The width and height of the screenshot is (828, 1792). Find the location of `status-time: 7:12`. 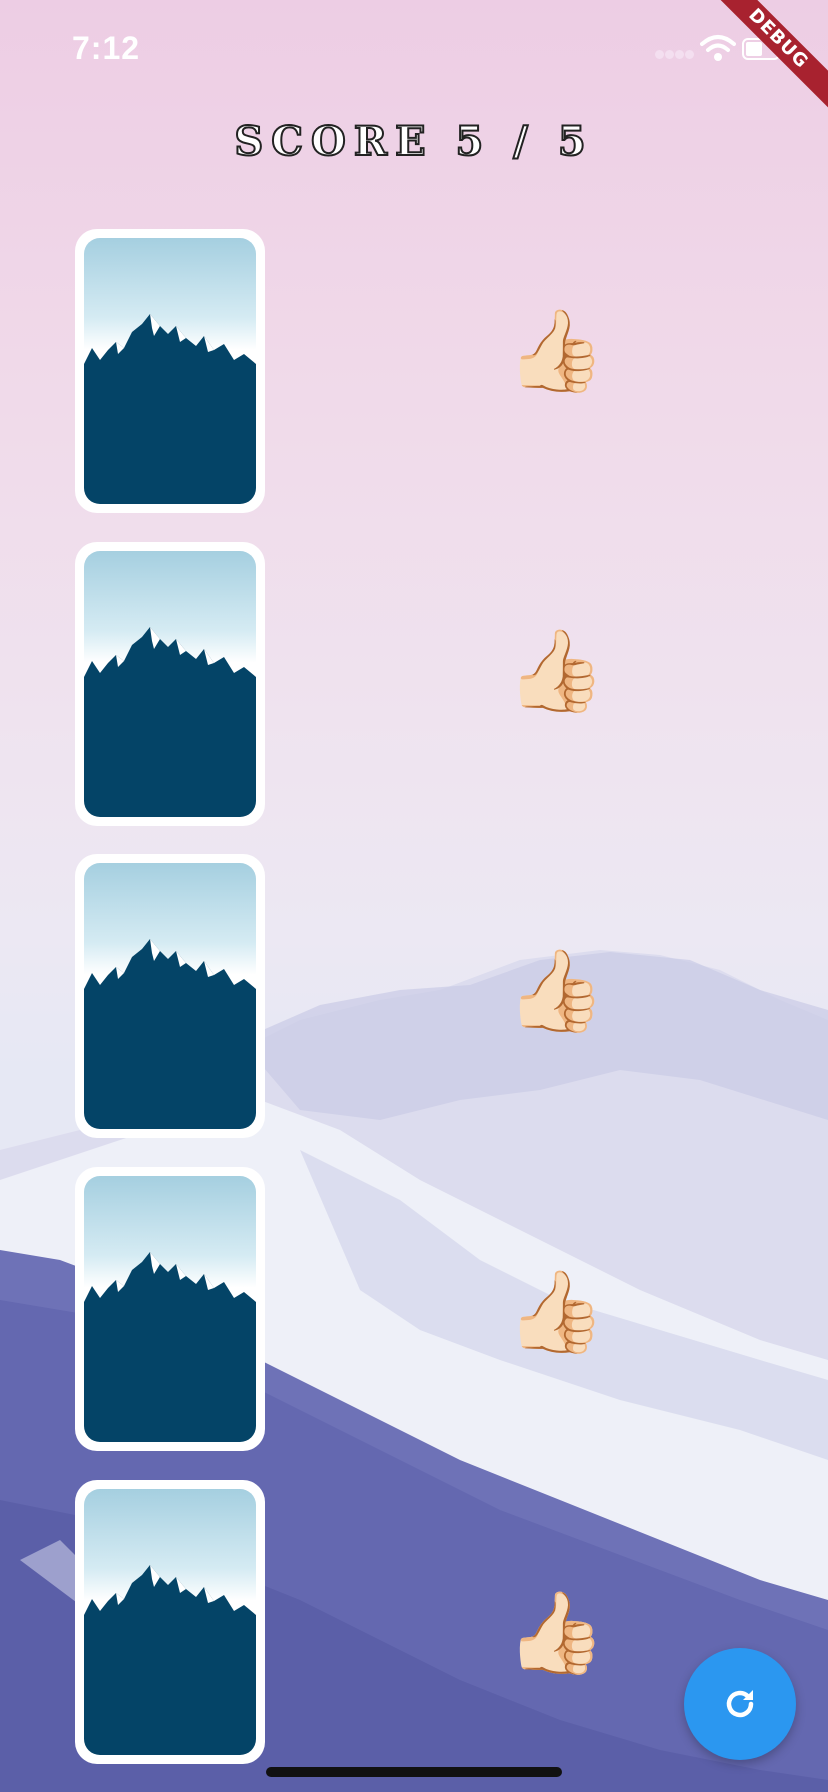

status-time: 7:12 is located at coordinates (106, 48).